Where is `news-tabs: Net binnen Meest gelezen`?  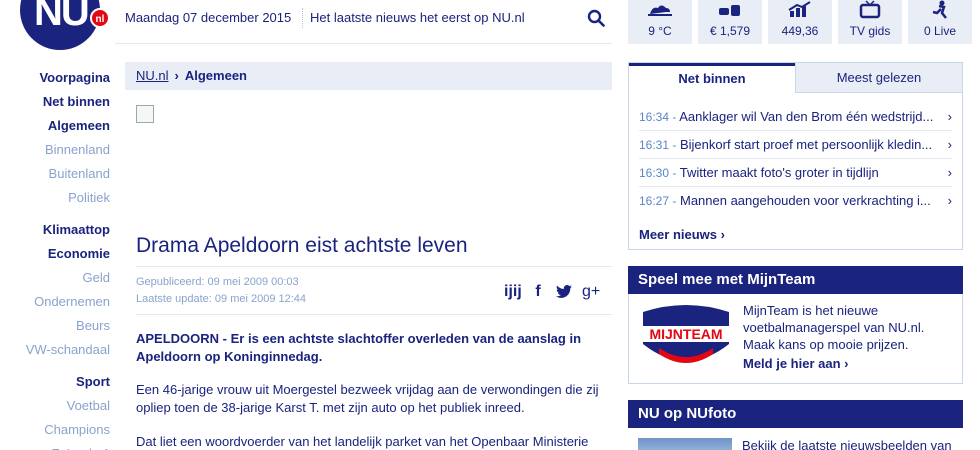
news-tabs: Net binnen Meest gelezen is located at coordinates (795, 78).